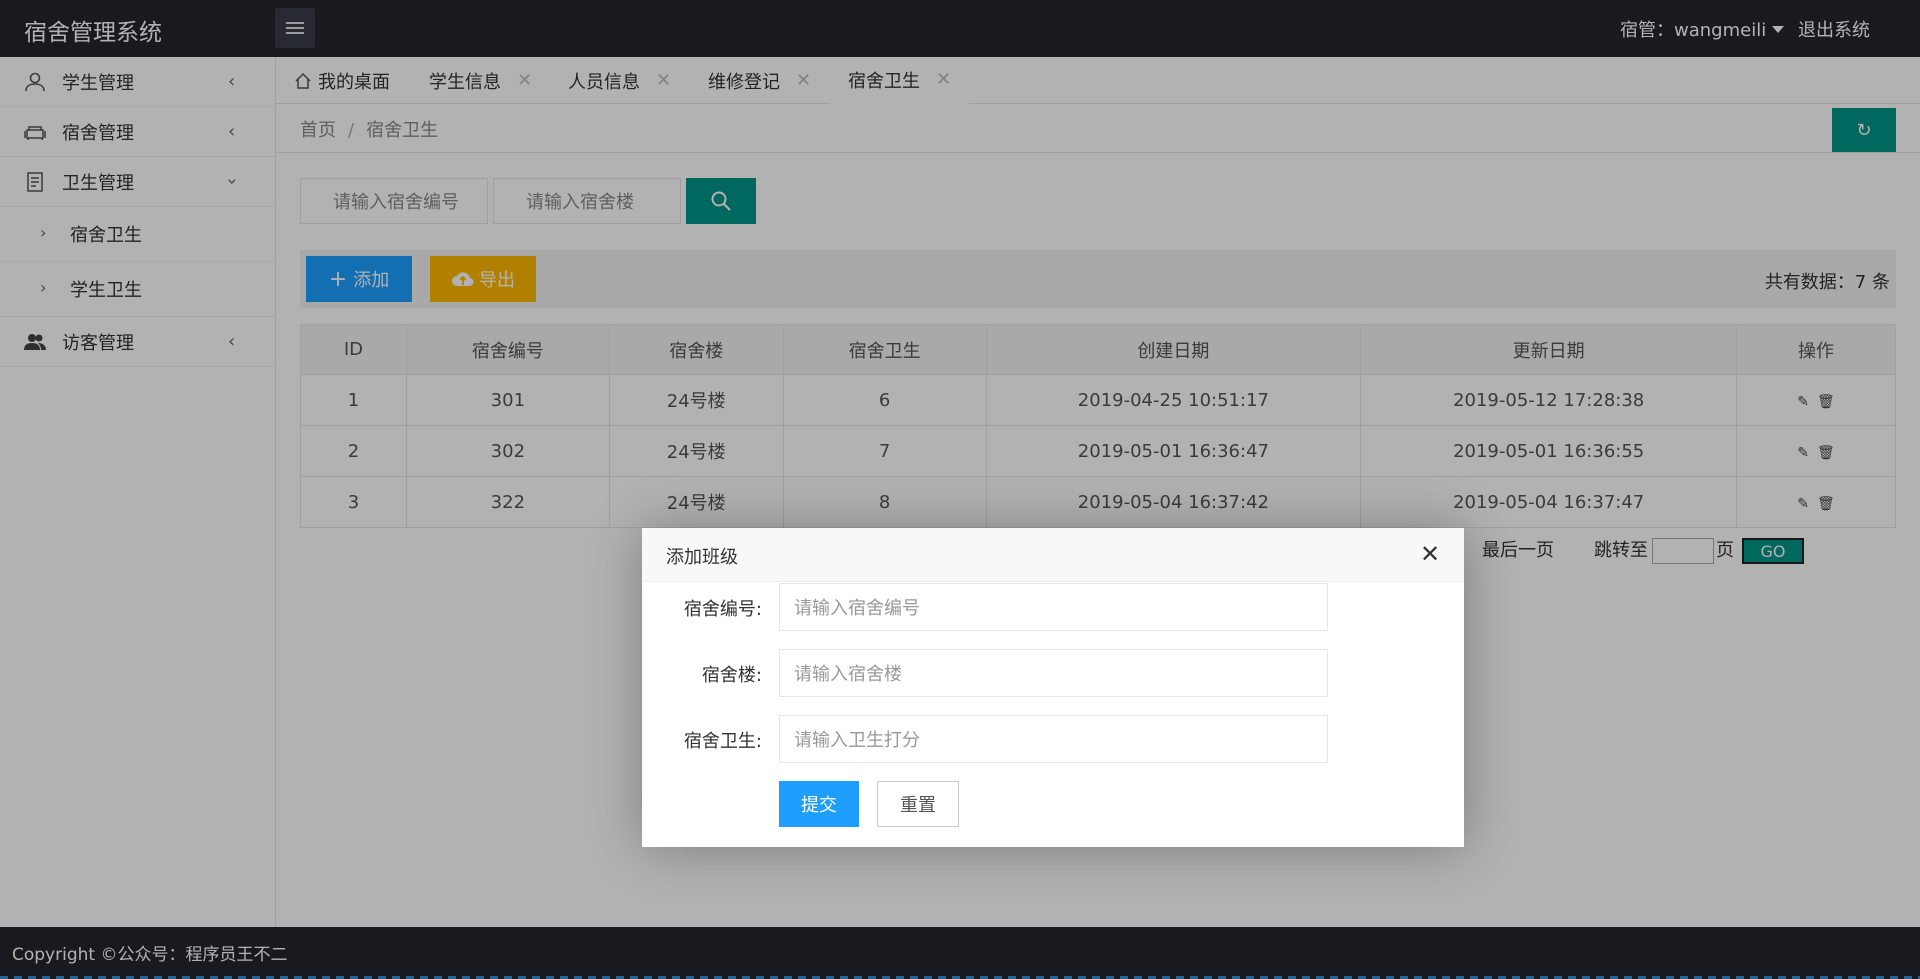  What do you see at coordinates (1053, 555) in the screenshot?
I see `dialog-header: 添加班级 ✕` at bounding box center [1053, 555].